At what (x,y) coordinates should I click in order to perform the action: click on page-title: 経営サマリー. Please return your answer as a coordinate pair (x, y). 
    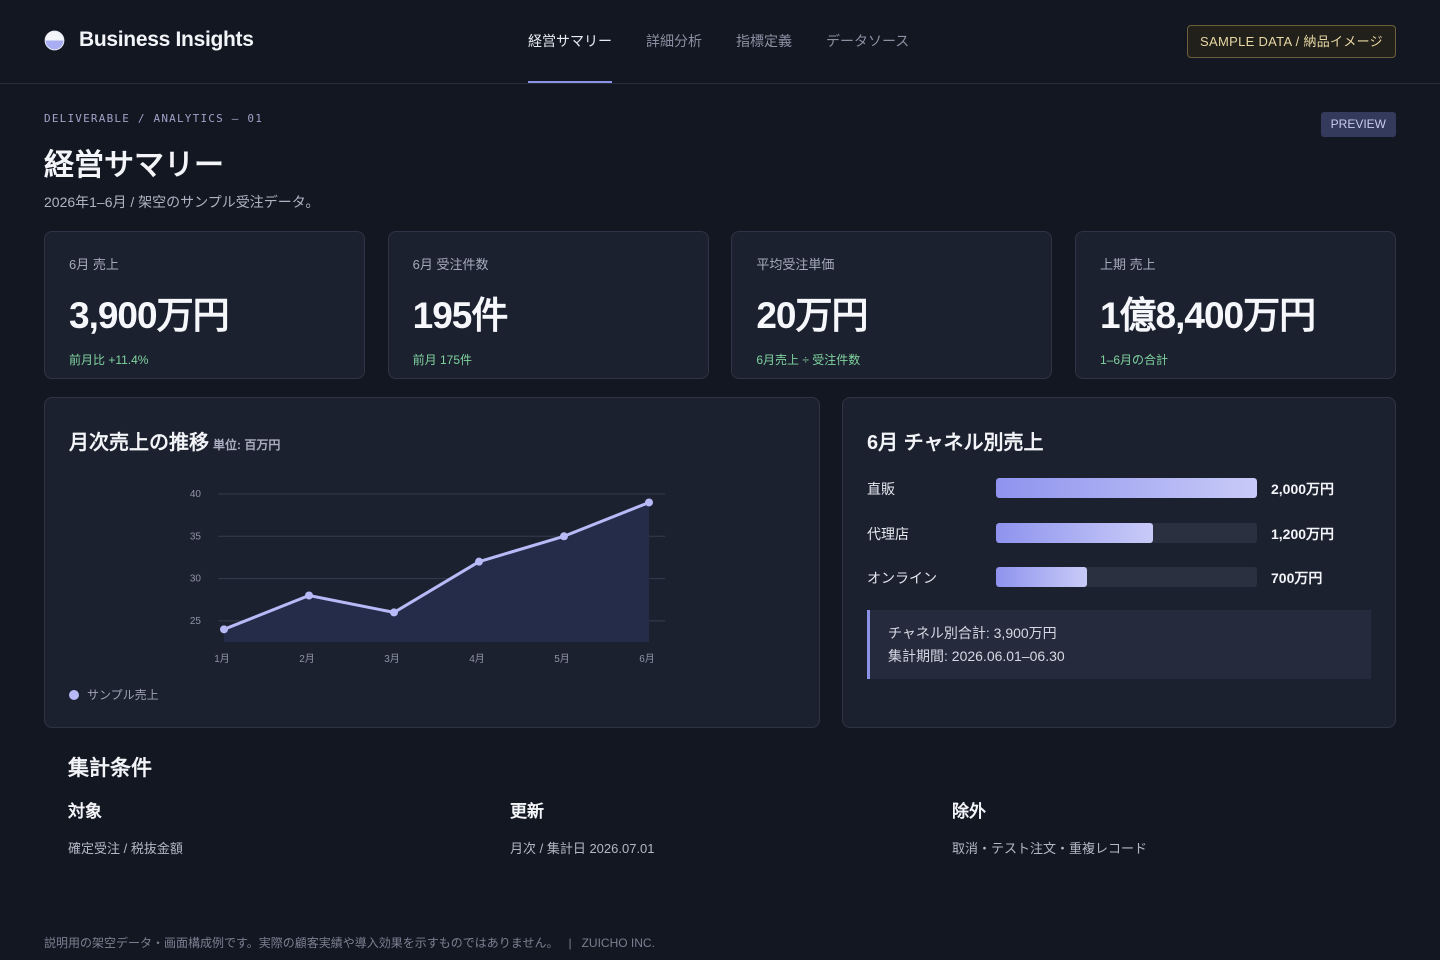
    Looking at the image, I should click on (134, 165).